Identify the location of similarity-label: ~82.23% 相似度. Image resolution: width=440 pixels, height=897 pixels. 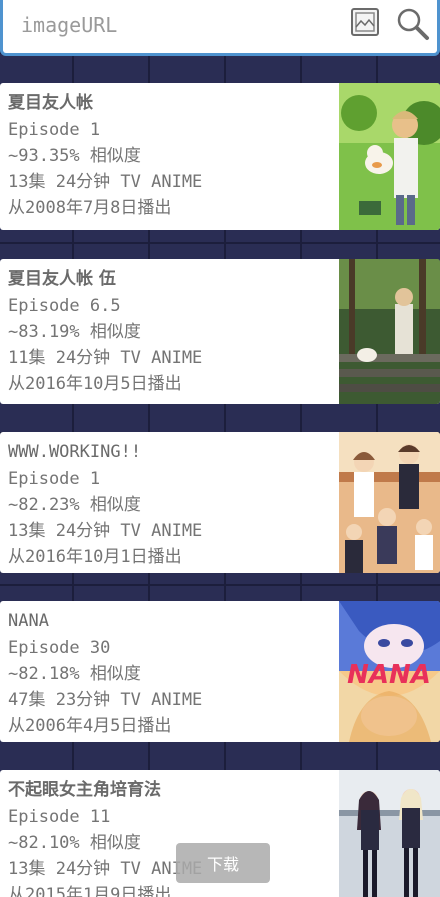
(74, 505).